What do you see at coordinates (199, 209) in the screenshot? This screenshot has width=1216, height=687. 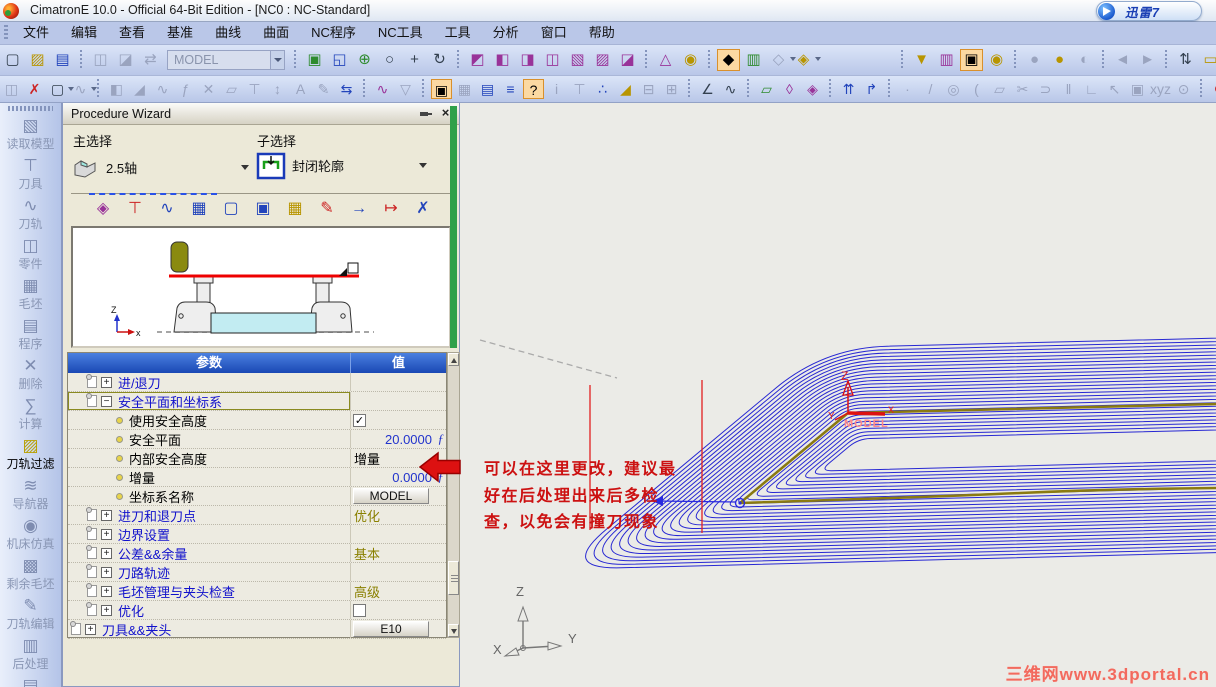 I see `machine-setup-icon: ▦` at bounding box center [199, 209].